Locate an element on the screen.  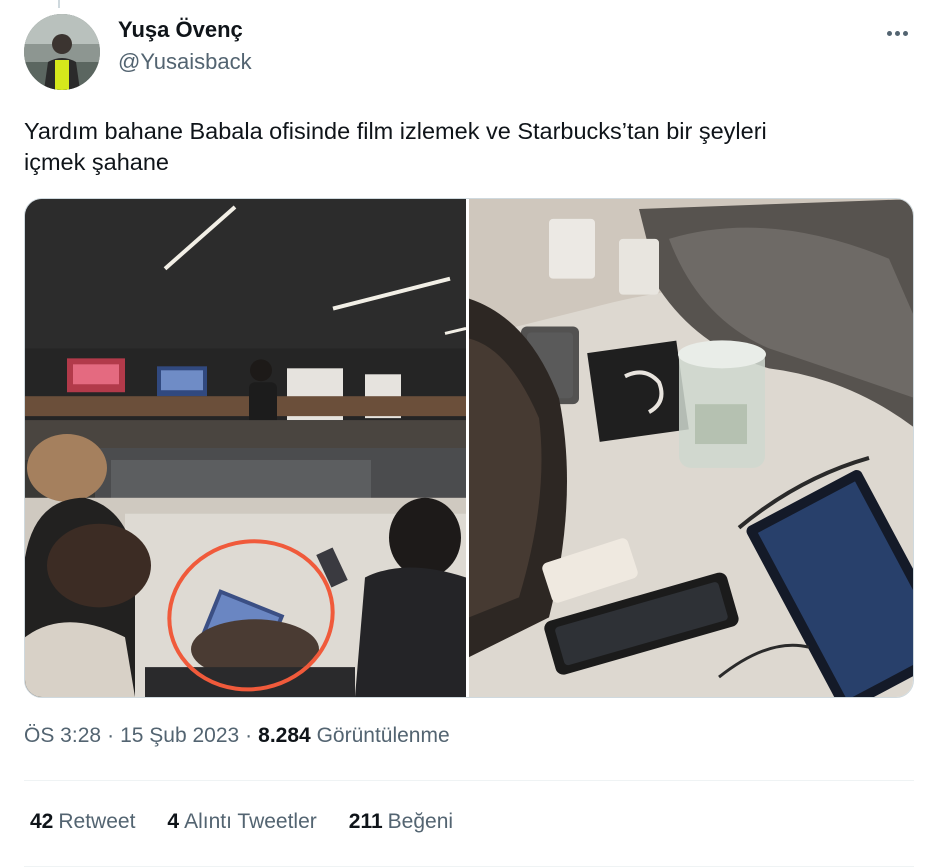
likes-stat: 211 Beğeni is located at coordinates (401, 822).